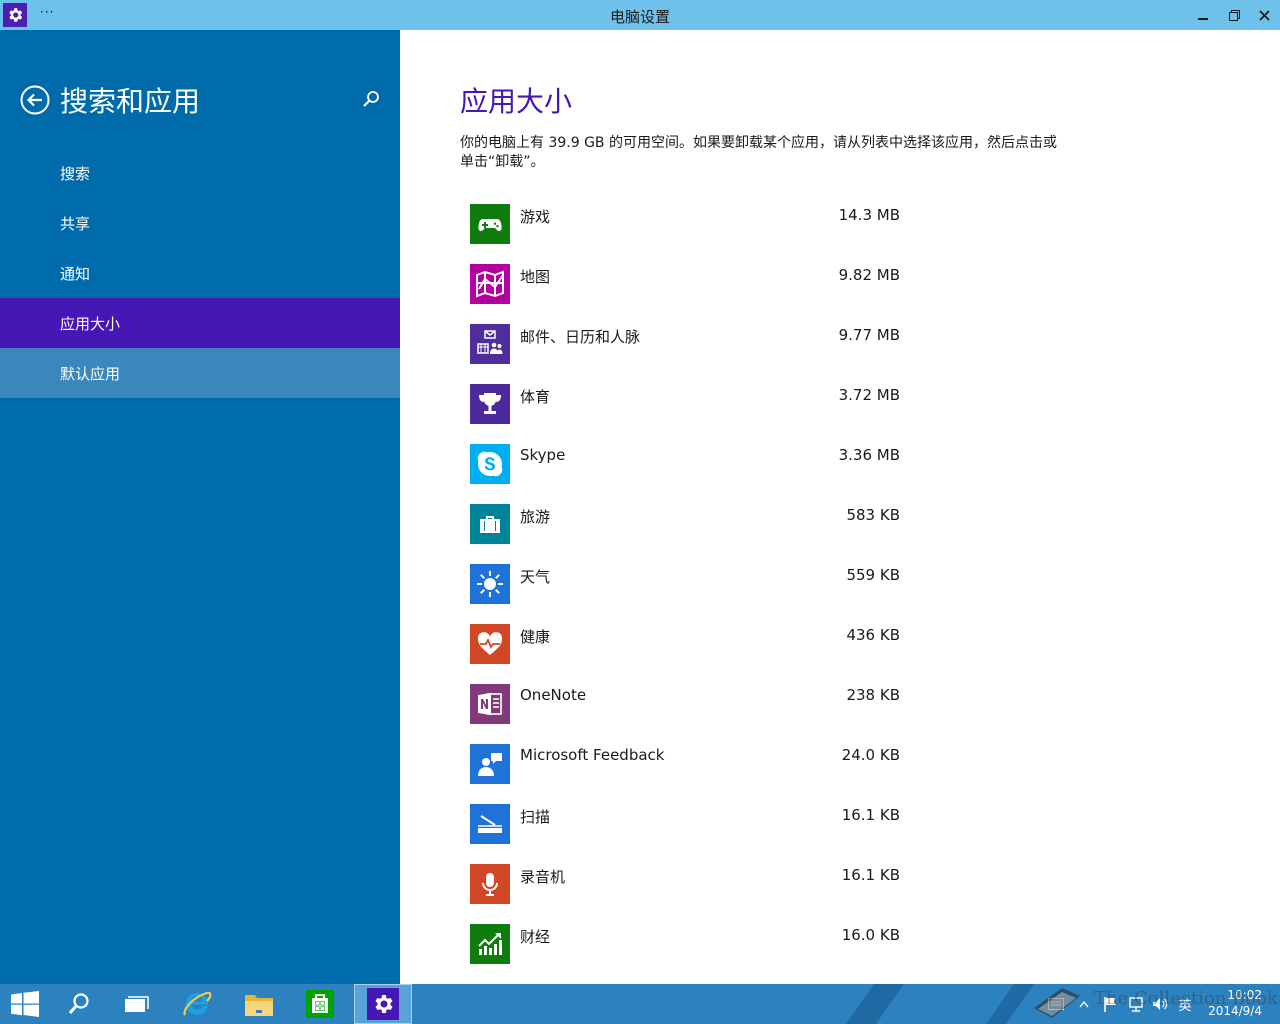  Describe the element at coordinates (137, 1004) in the screenshot. I see `task-view-button` at that location.